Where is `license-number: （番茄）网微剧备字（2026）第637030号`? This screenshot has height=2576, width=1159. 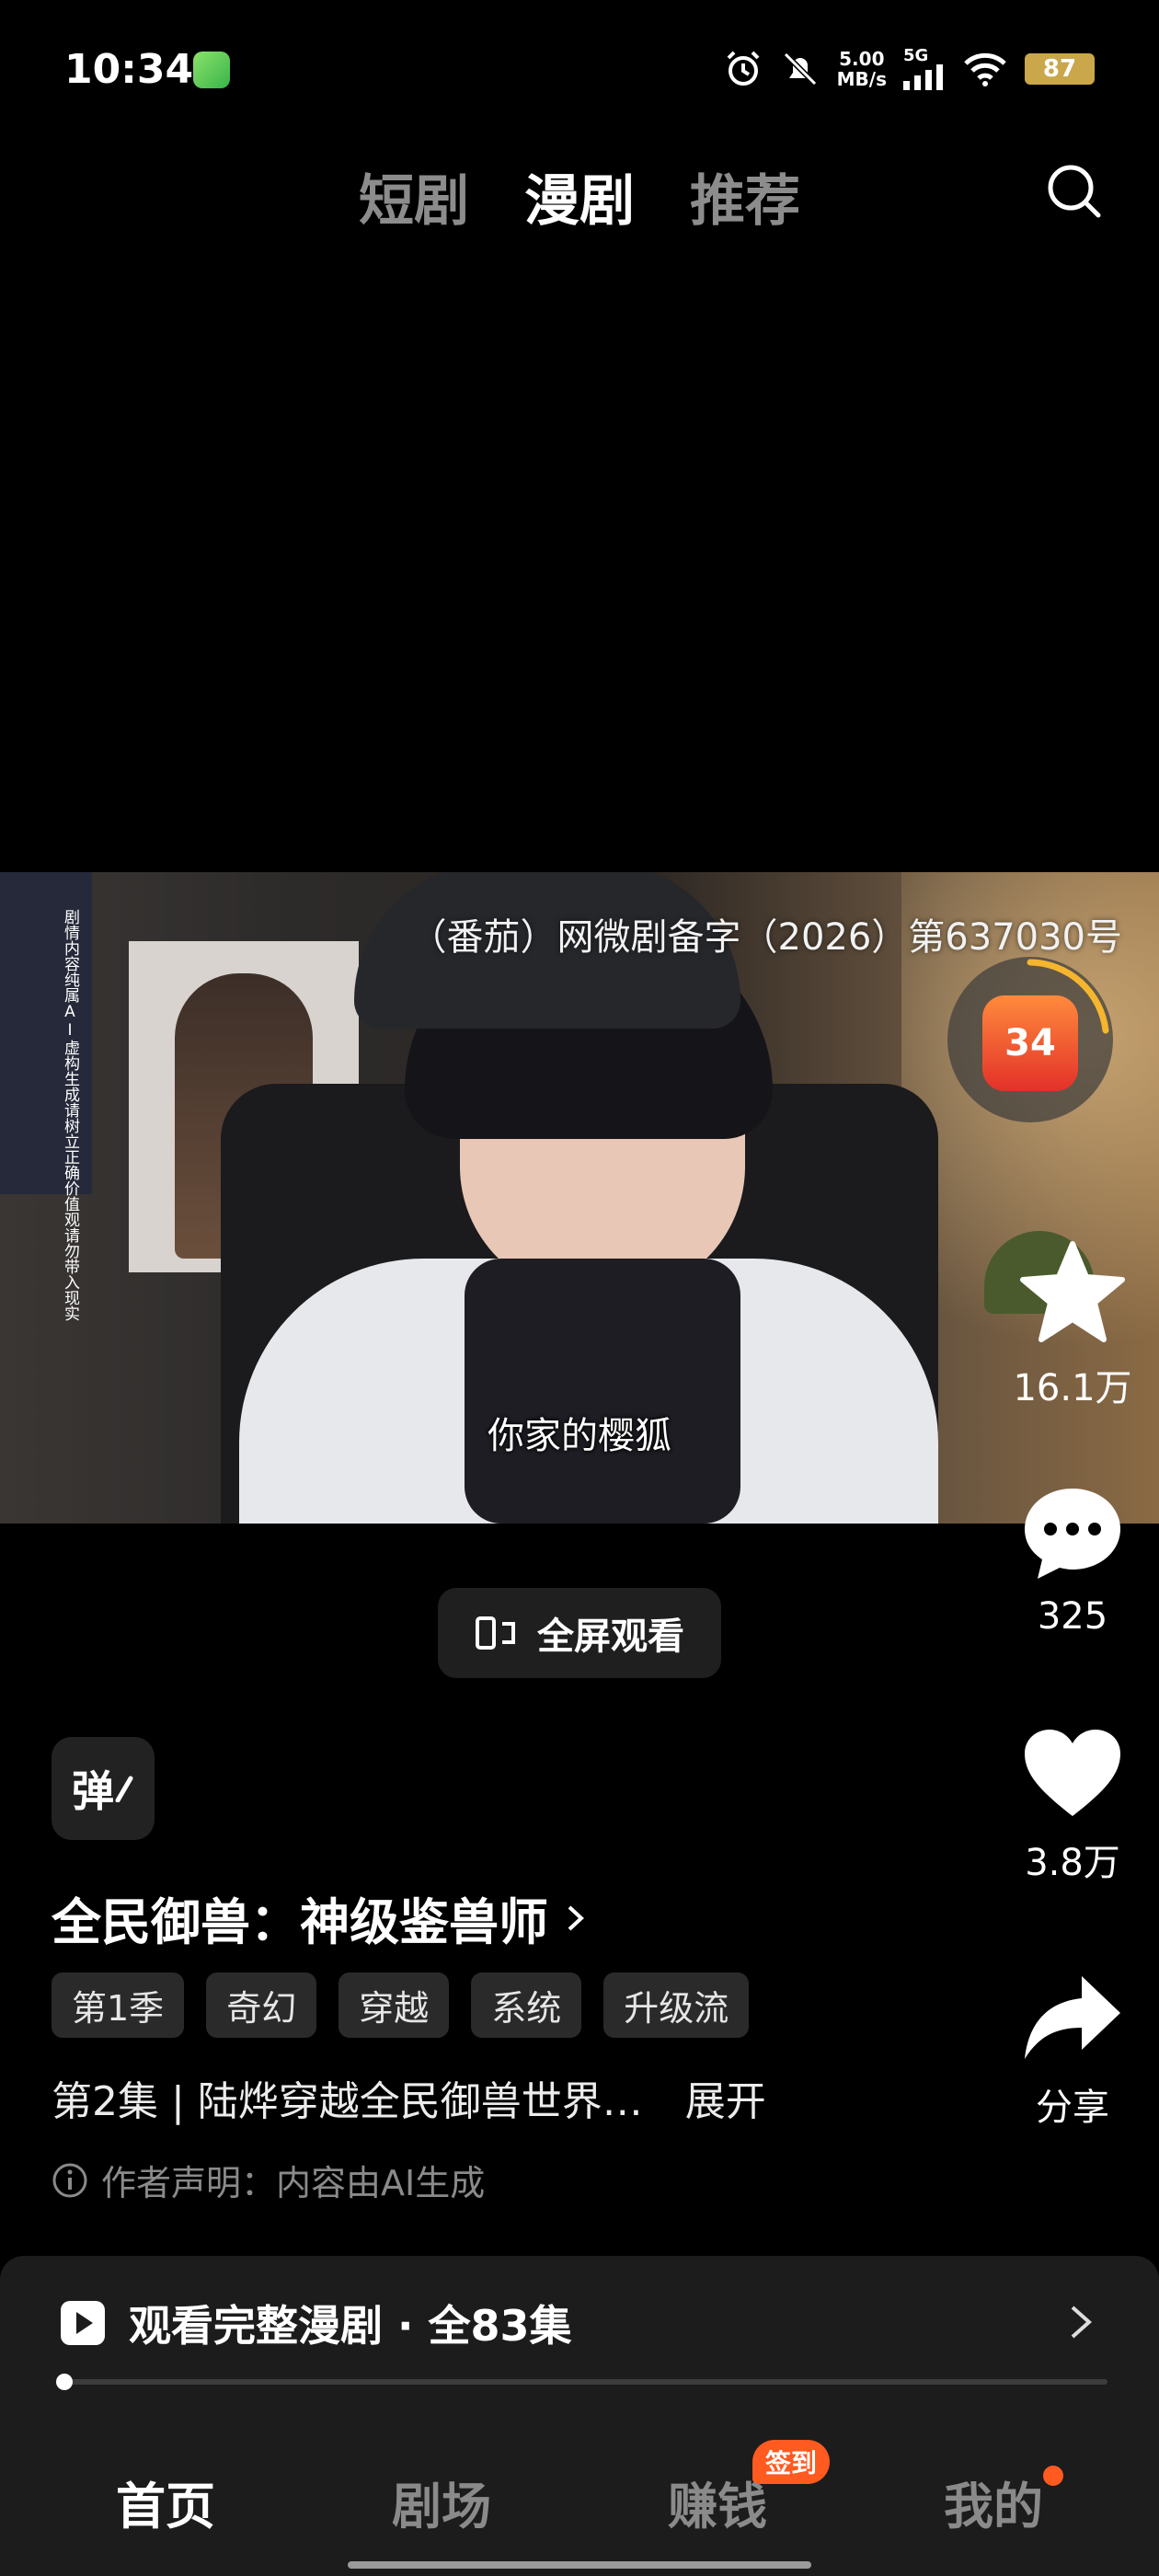
license-number: （番茄）网微剧备字（2026）第637030号 is located at coordinates (766, 937).